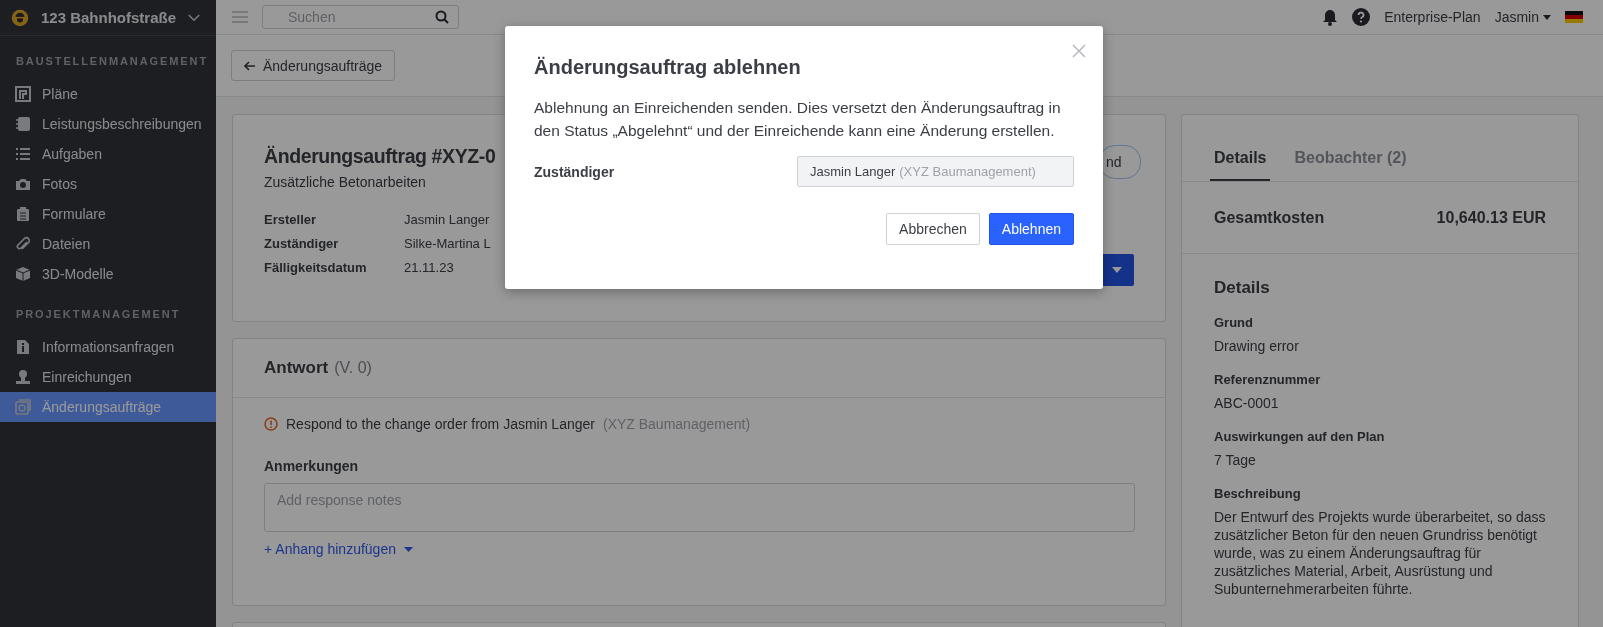  I want to click on back-button: Änderungsaufträge, so click(313, 65).